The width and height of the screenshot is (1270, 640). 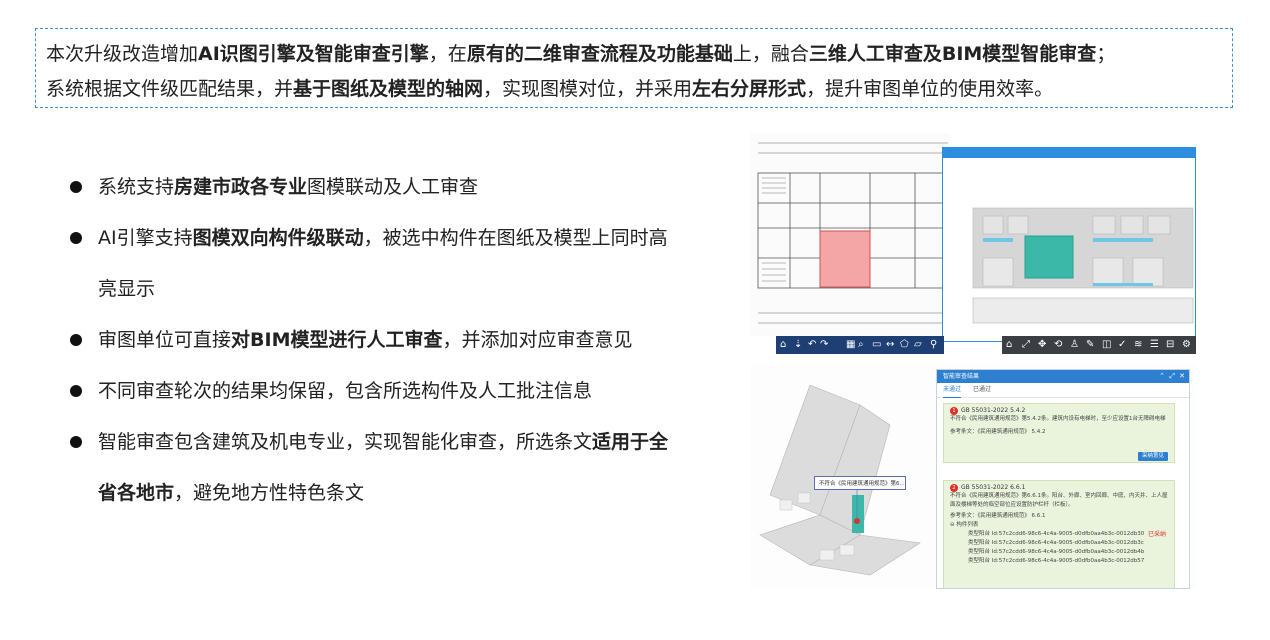 I want to click on panel-tabs: 未通过 已通过, so click(x=1063, y=390).